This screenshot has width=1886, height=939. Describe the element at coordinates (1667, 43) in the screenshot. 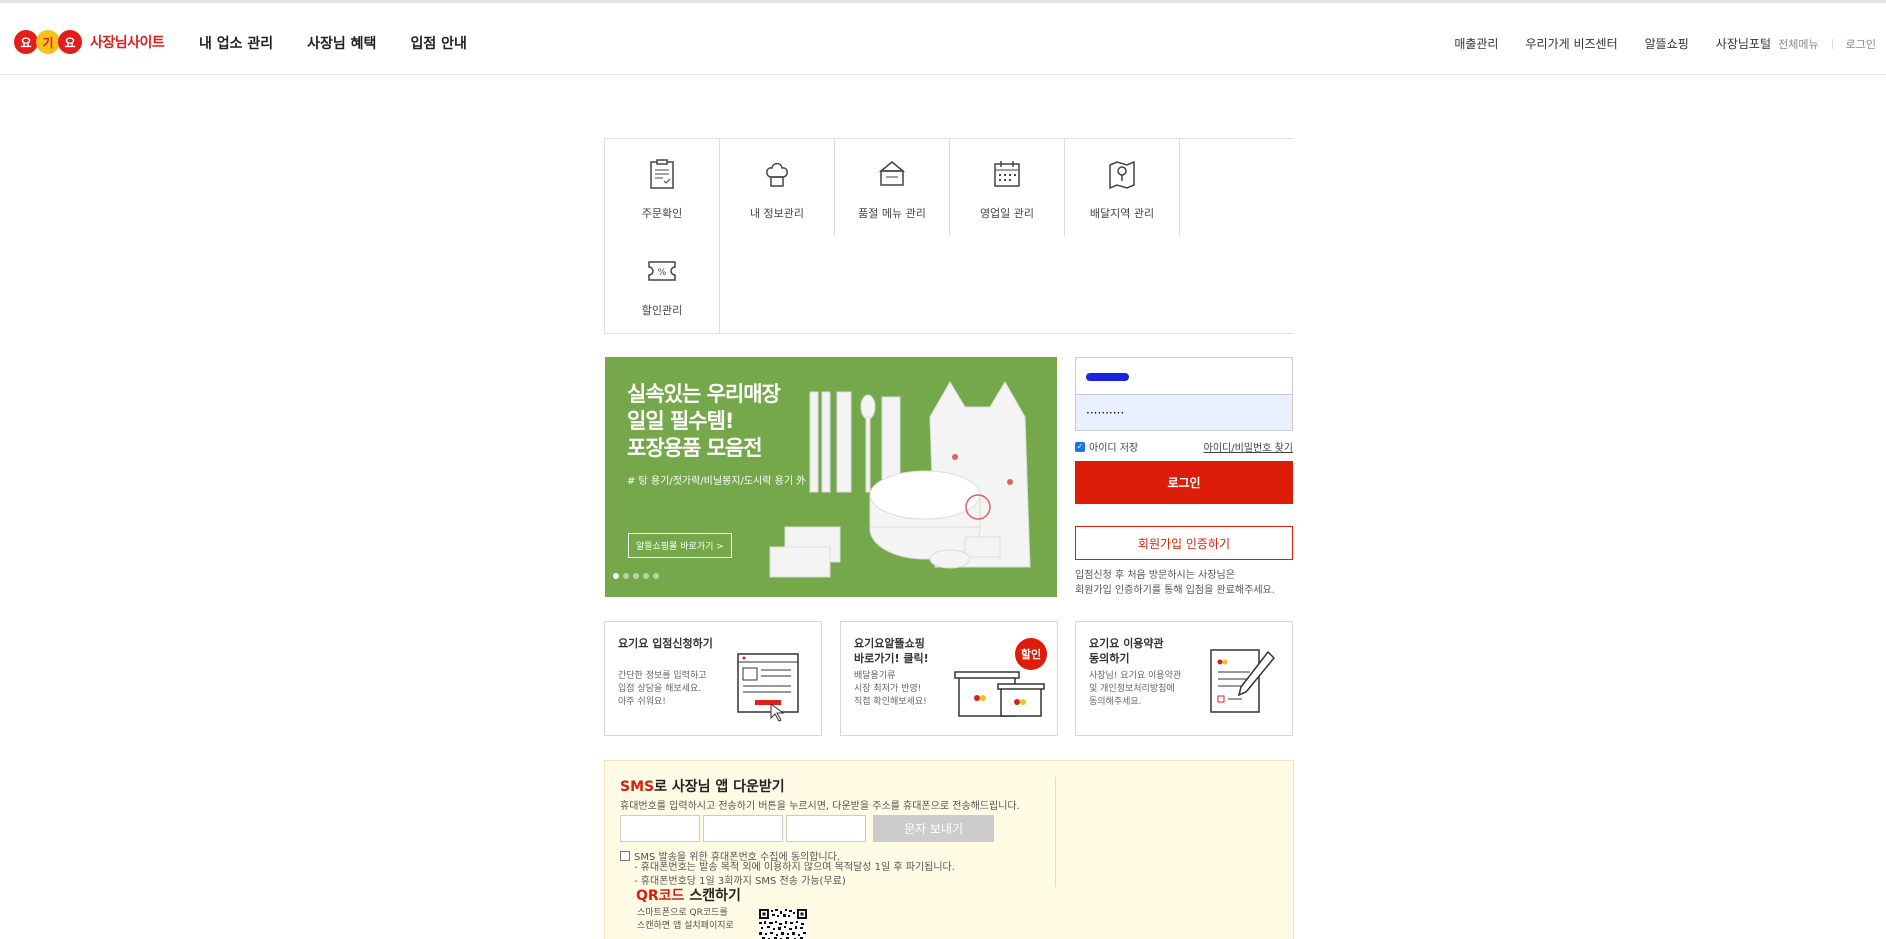

I see `util-shopping: 알뜰쇼핑` at that location.